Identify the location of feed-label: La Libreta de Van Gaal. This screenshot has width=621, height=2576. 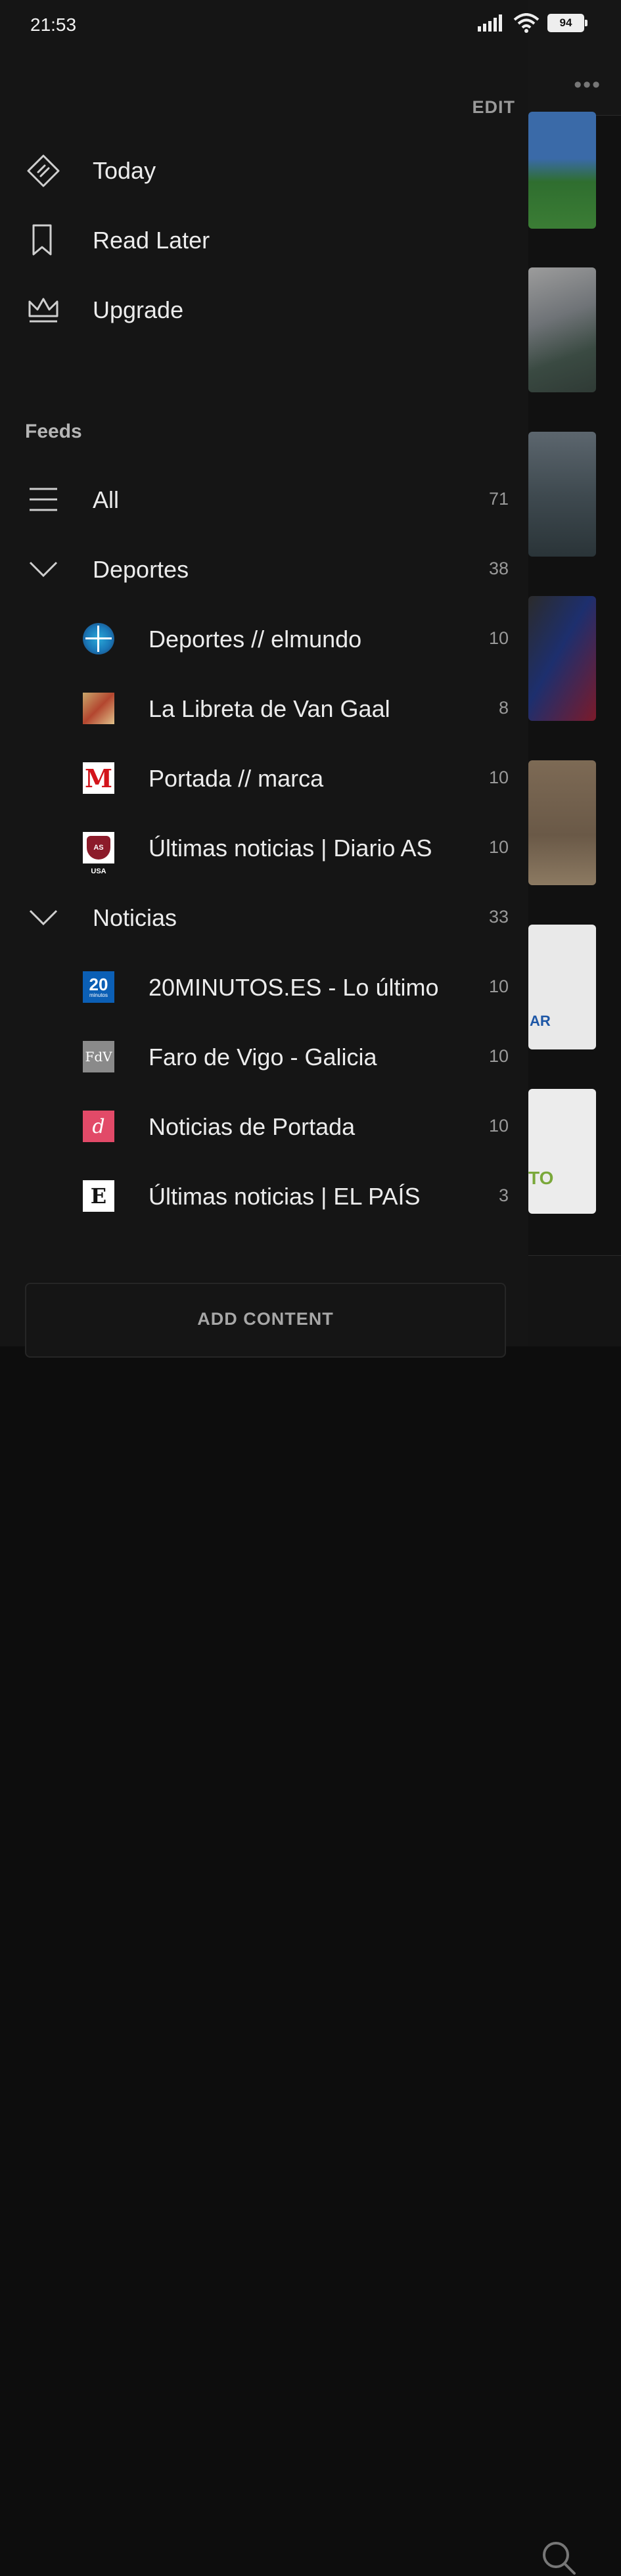
(269, 708).